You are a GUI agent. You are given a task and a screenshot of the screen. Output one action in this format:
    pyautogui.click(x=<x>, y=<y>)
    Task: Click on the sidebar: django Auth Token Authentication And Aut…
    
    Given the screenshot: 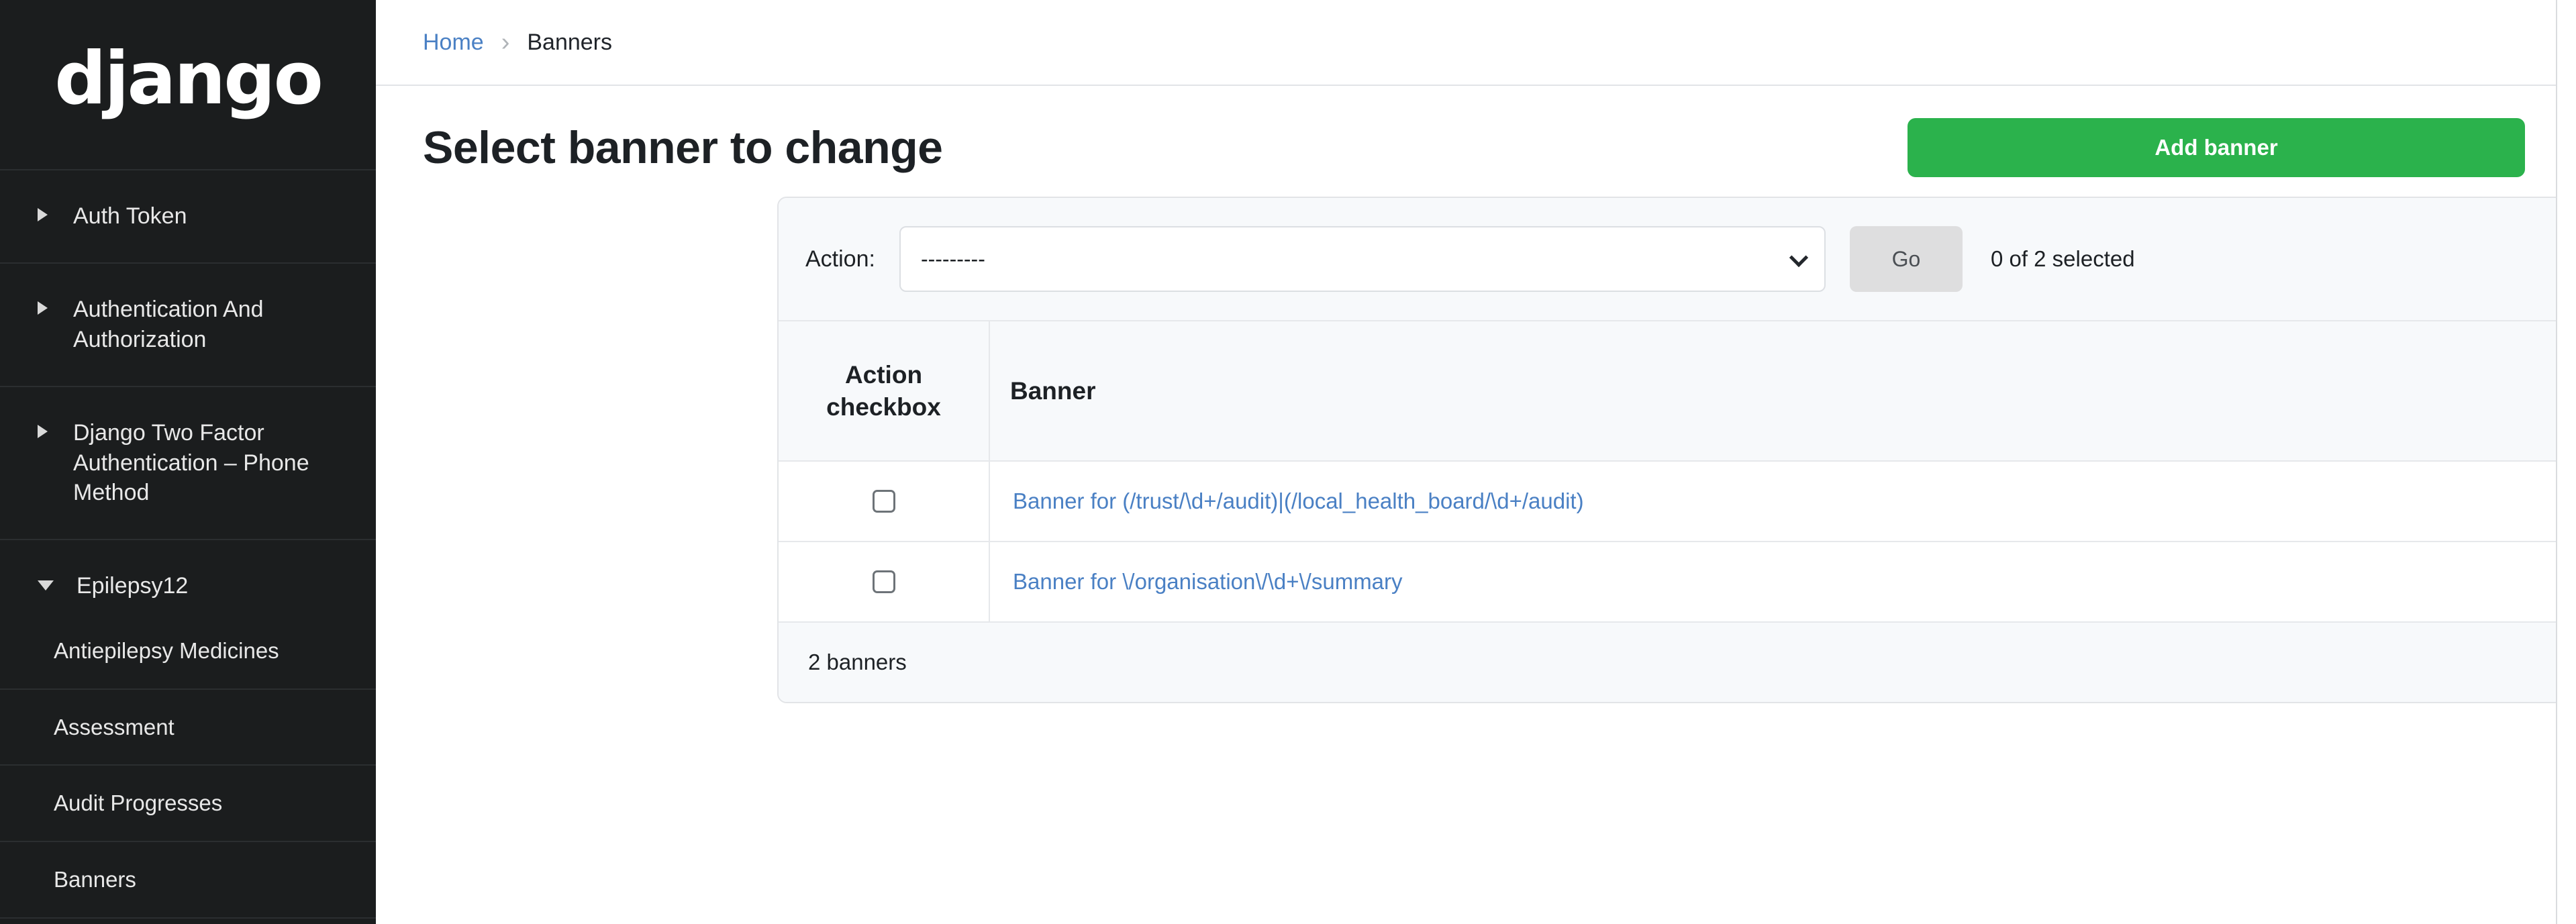 What is the action you would take?
    pyautogui.click(x=188, y=462)
    